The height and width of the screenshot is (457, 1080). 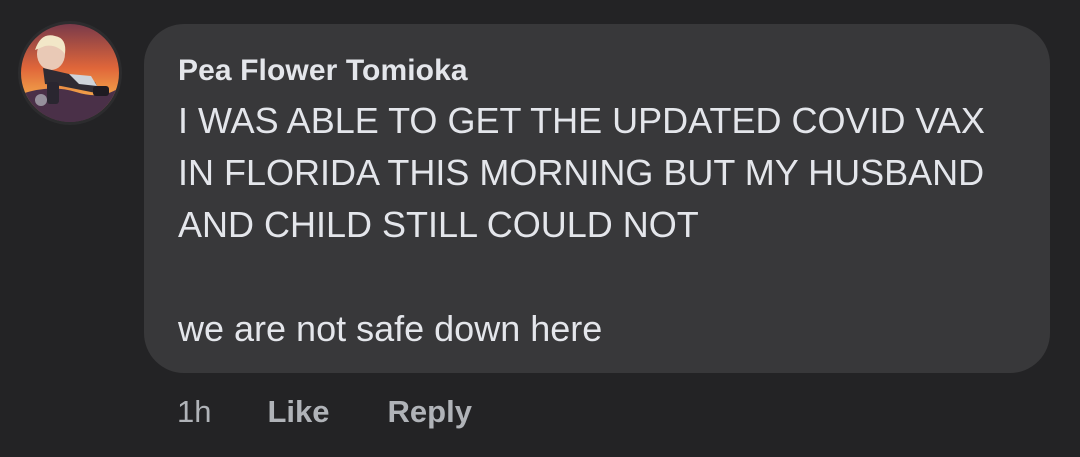 I want to click on reply-button: Reply, so click(x=430, y=412).